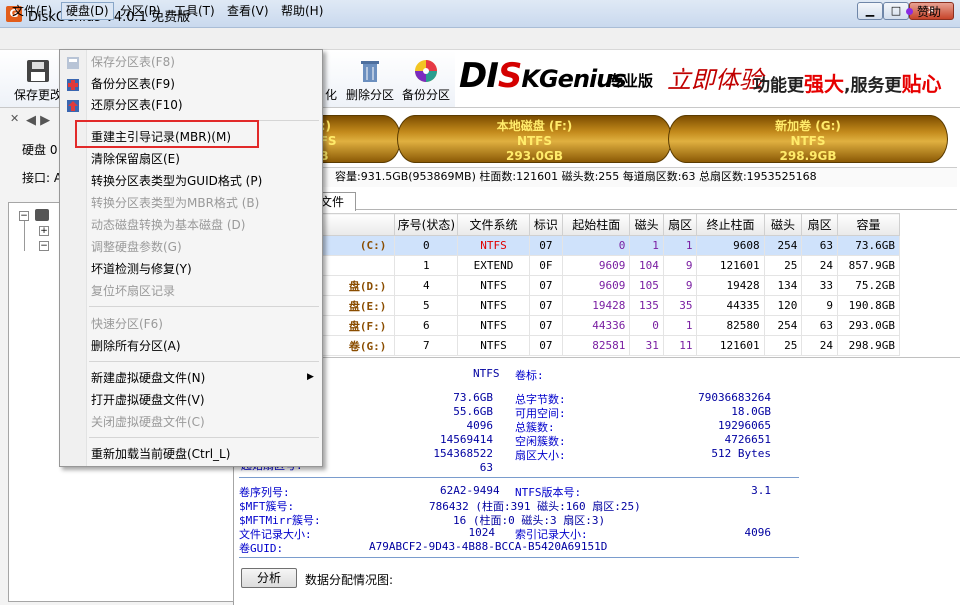  I want to click on menu-new-virtual-disk: 新建虚拟硬盘文件(N), so click(148, 378).